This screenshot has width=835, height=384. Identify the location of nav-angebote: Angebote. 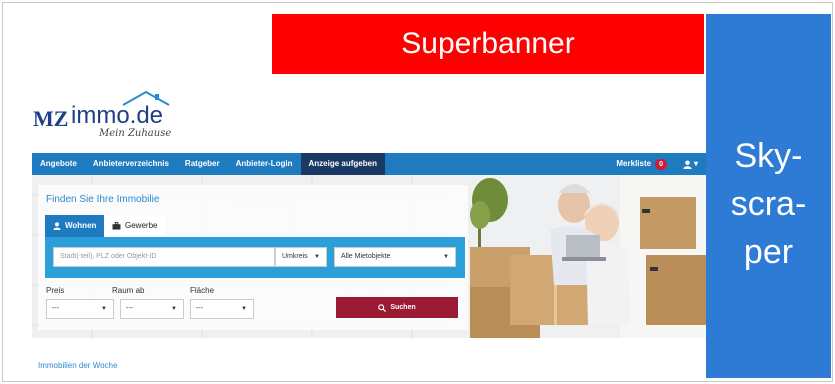
(58, 164).